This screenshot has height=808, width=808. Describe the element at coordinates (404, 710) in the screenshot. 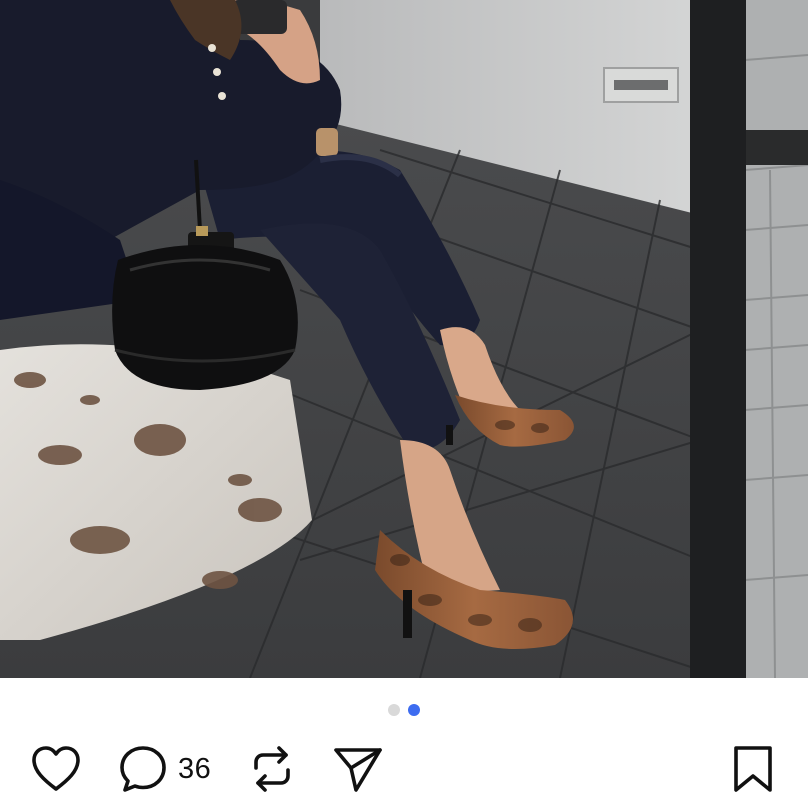

I see `carousel-indicator` at that location.